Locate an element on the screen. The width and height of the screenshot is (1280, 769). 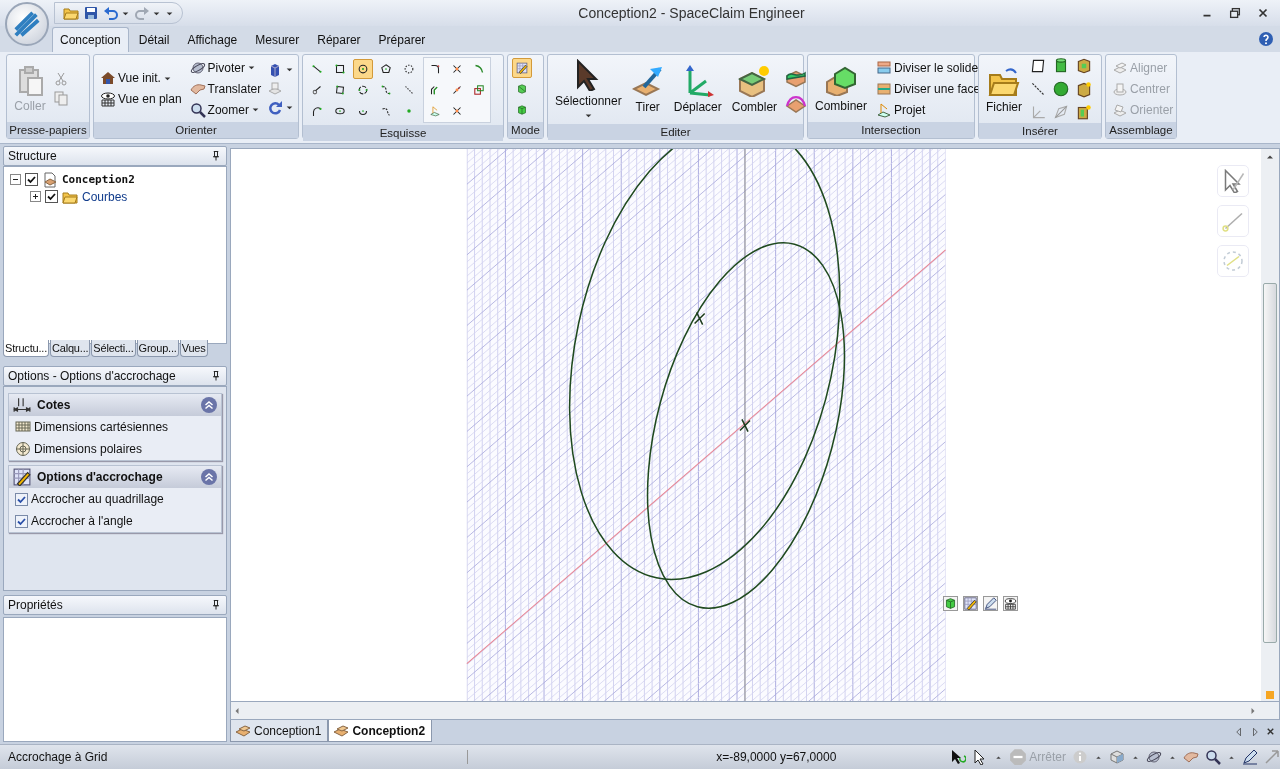
scrollbar-thumb is located at coordinates (1270, 463).